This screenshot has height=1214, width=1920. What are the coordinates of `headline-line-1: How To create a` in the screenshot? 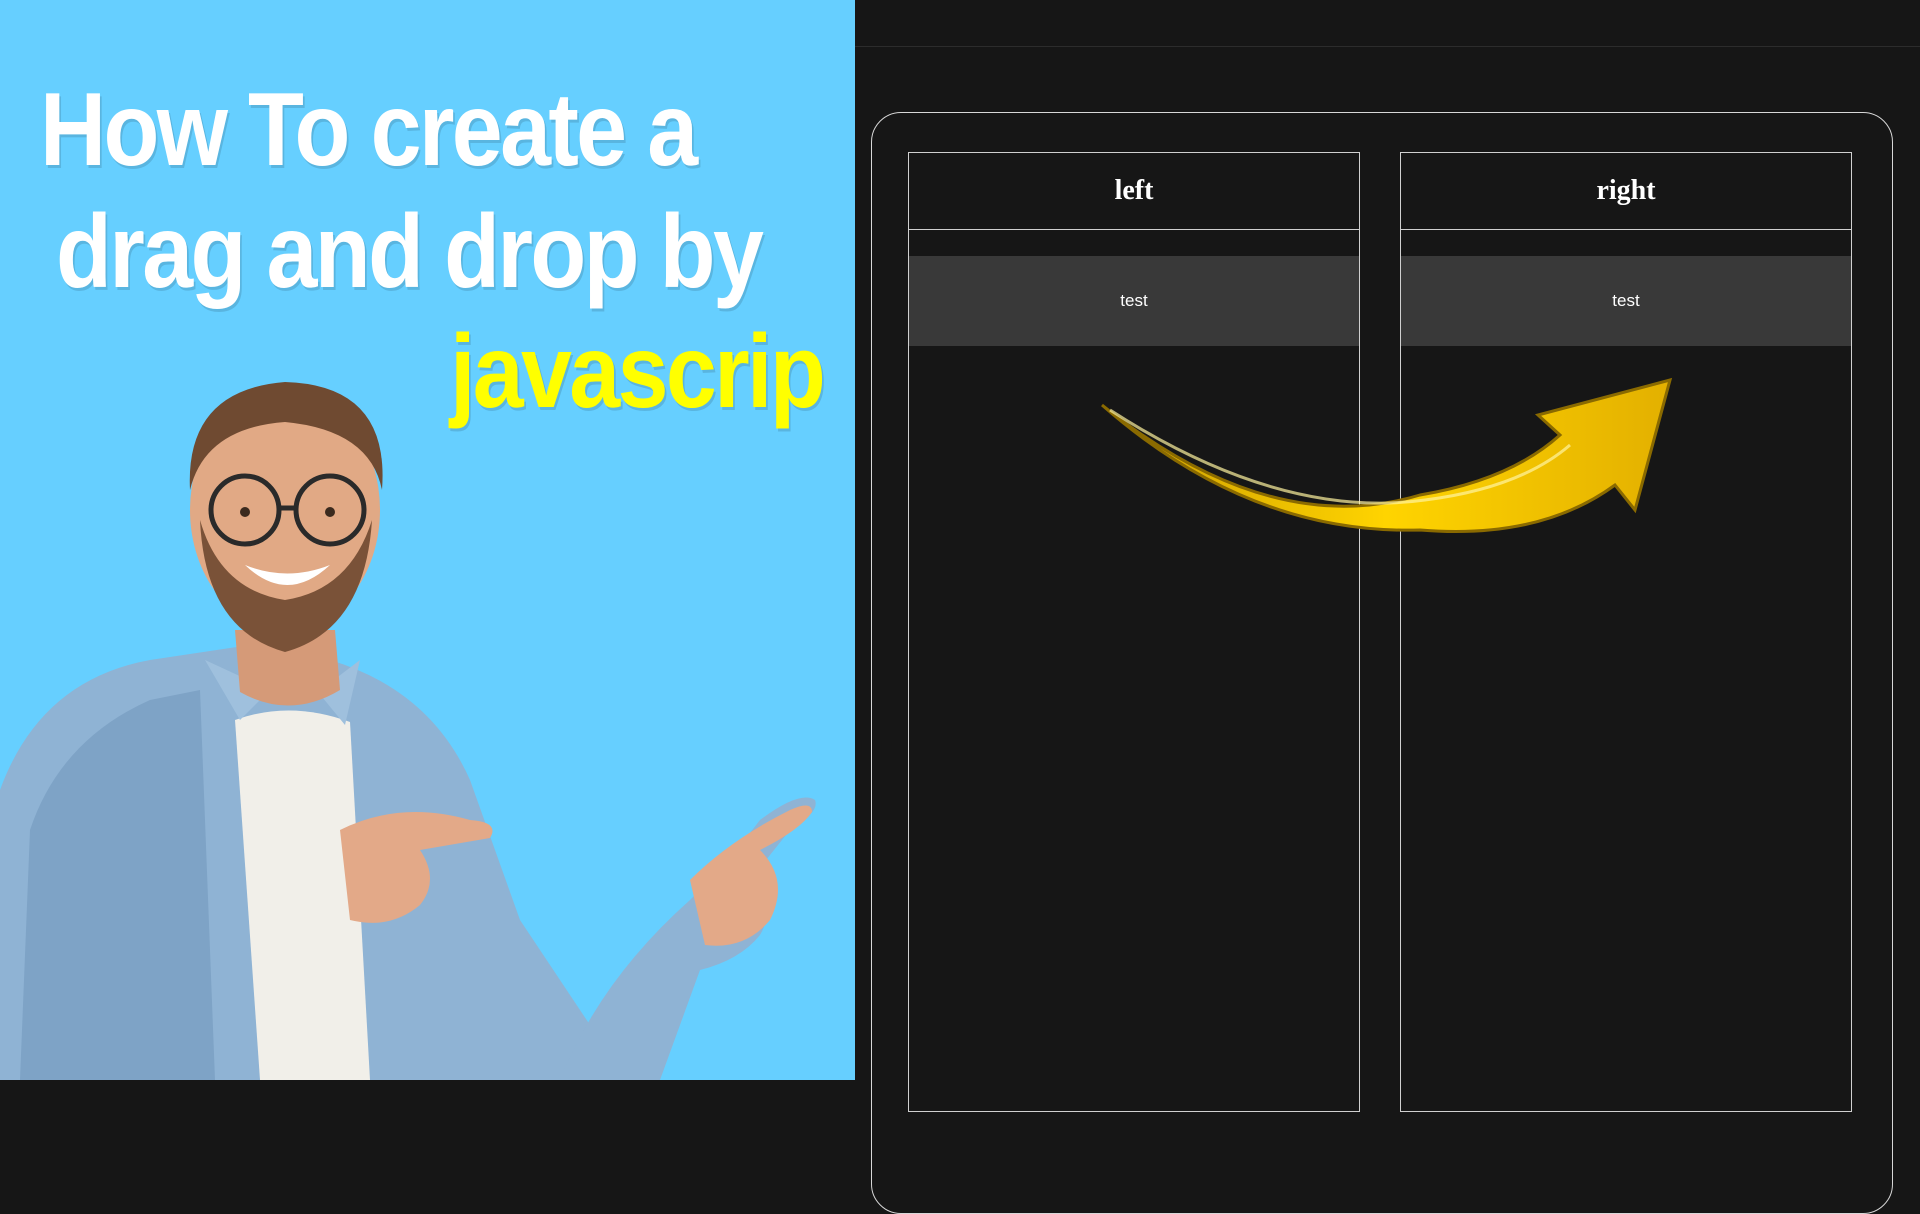 It's located at (369, 130).